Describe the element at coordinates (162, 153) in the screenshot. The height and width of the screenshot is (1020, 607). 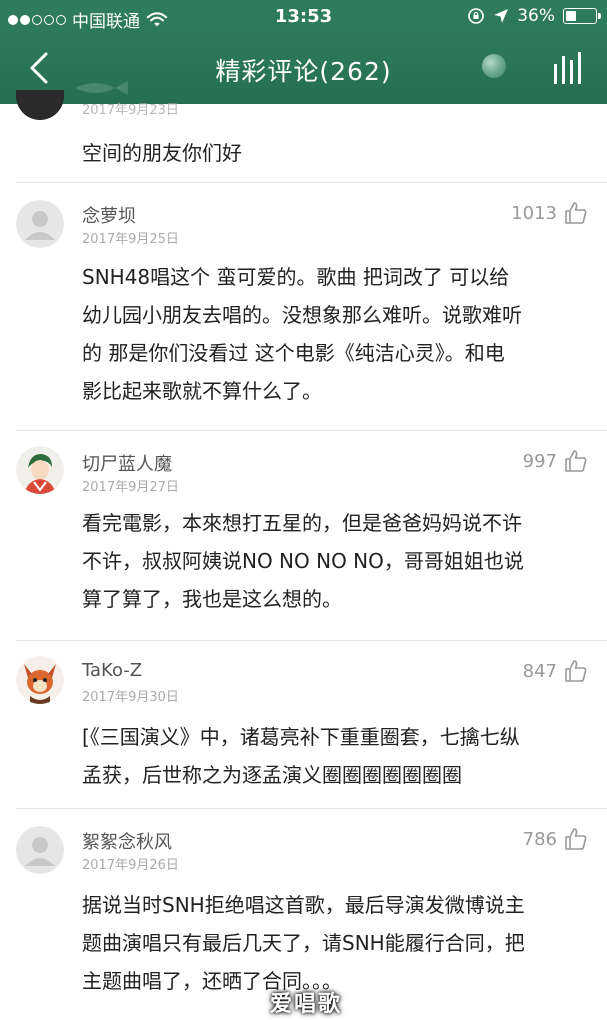
I see `comment-text: 空间的朋友你们好` at that location.